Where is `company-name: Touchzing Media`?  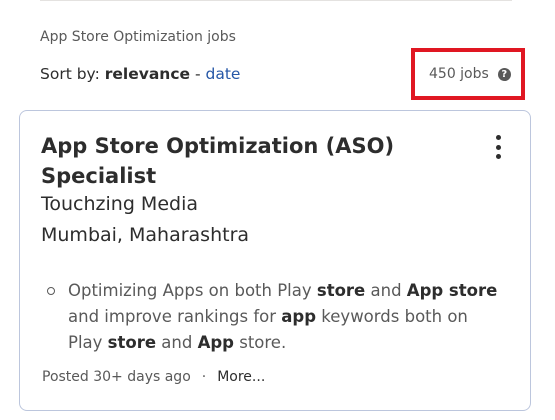 company-name: Touchzing Media is located at coordinates (119, 204).